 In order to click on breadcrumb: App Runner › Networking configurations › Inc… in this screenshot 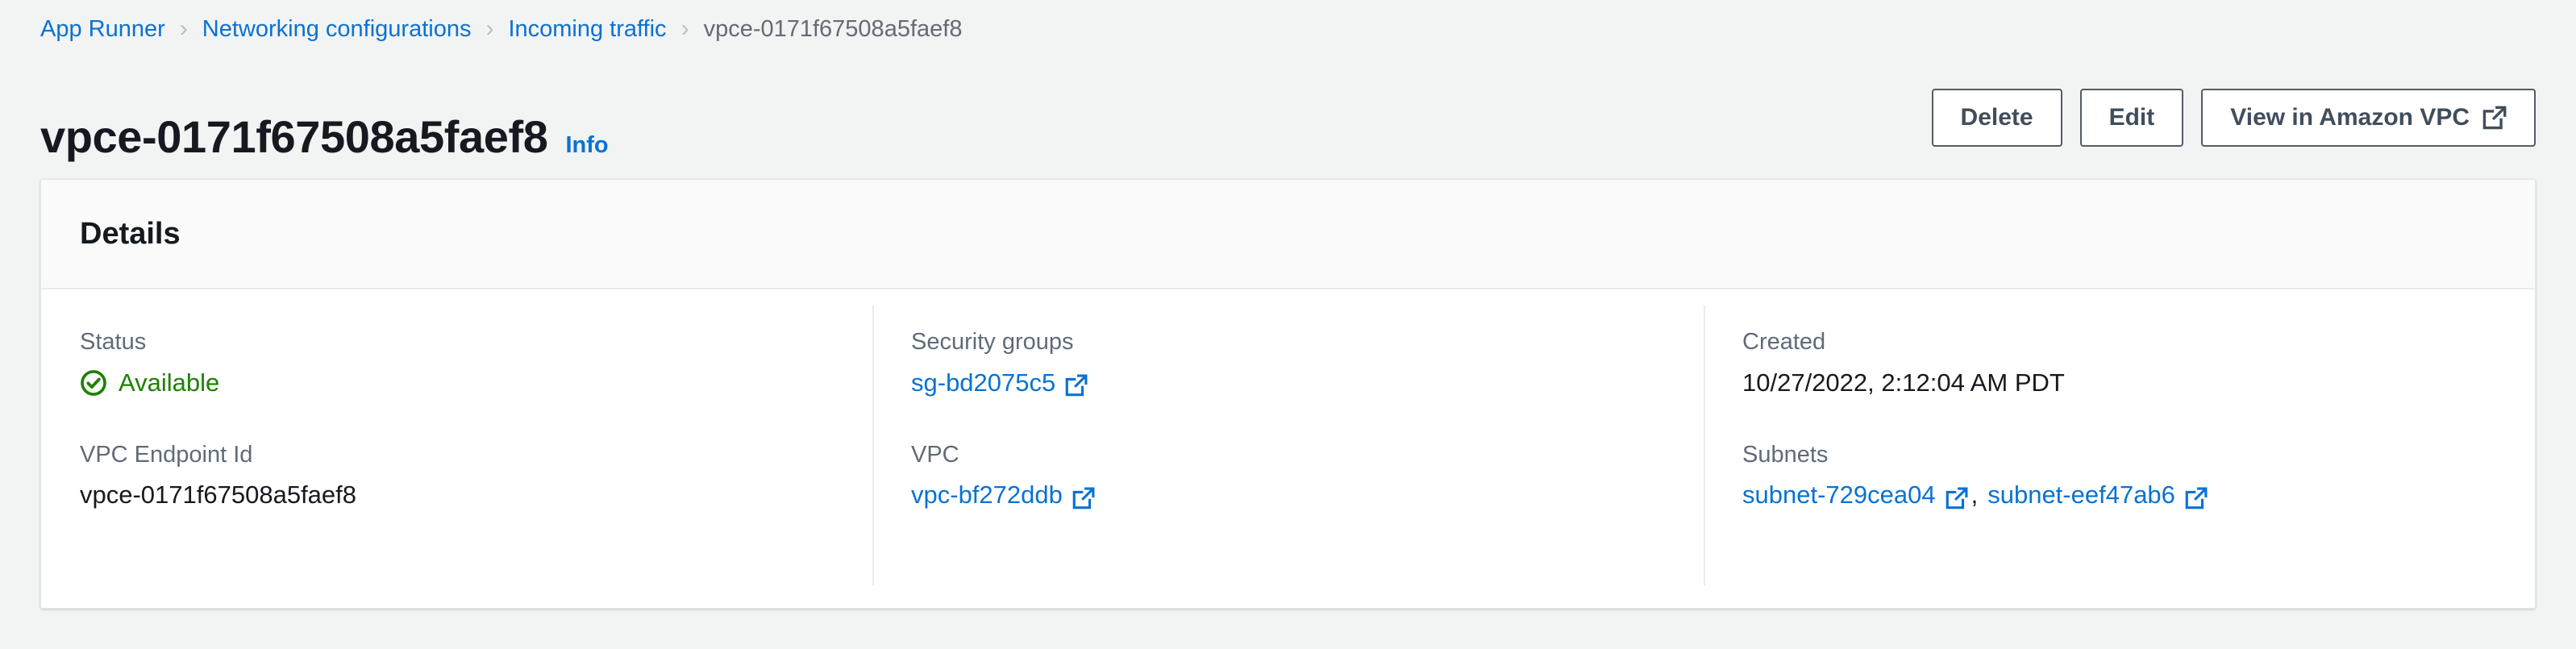, I will do `click(501, 29)`.